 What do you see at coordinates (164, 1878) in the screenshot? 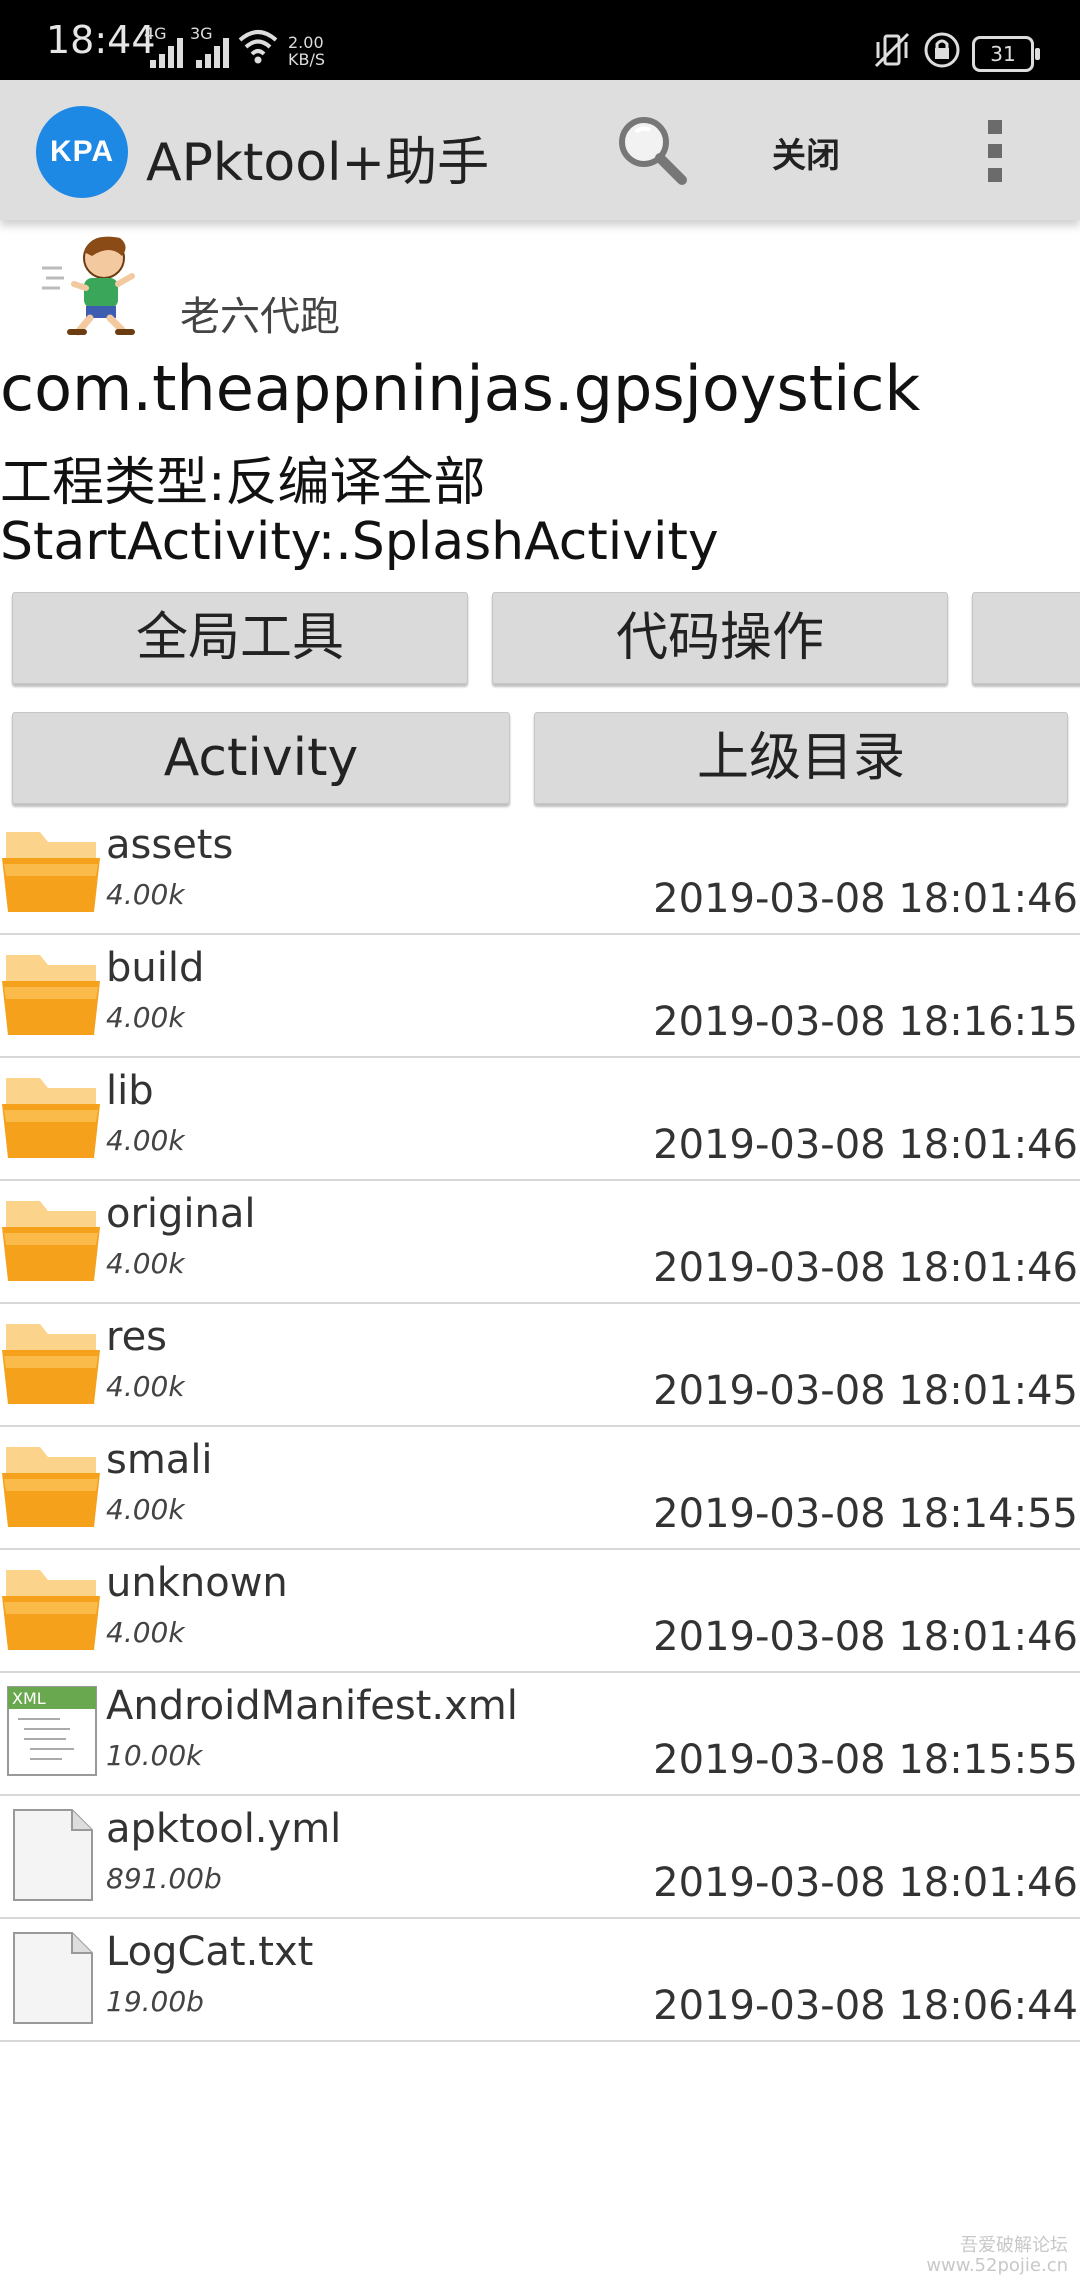
I see `file-size: 891.00b` at bounding box center [164, 1878].